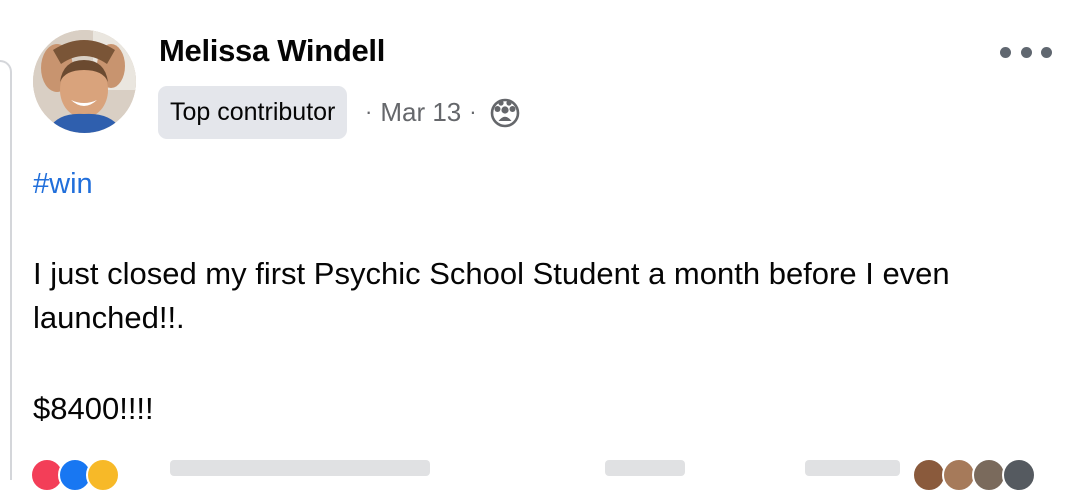  I want to click on hashtag-link: #win, so click(63, 184).